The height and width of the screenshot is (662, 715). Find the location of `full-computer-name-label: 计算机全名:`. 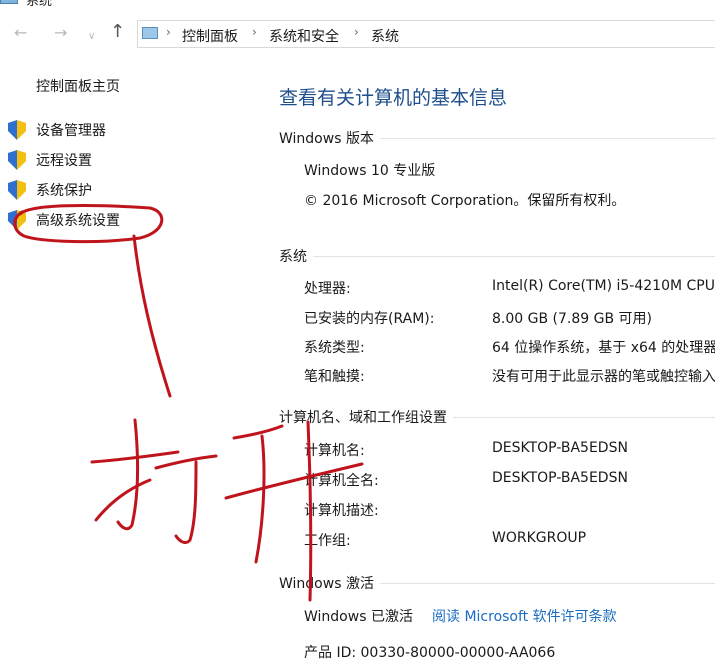

full-computer-name-label: 计算机全名: is located at coordinates (341, 481).